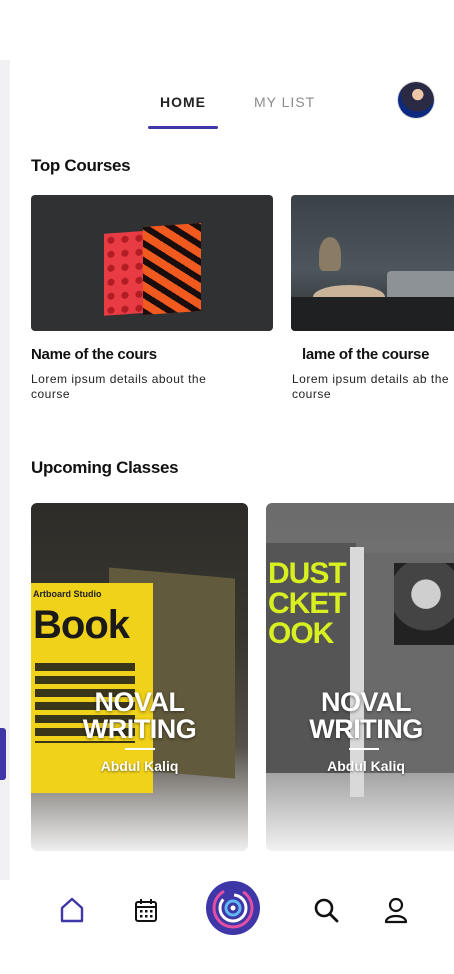 The height and width of the screenshot is (974, 454). Describe the element at coordinates (227, 110) in the screenshot. I see `top-tabs: HOME MY LIST` at that location.